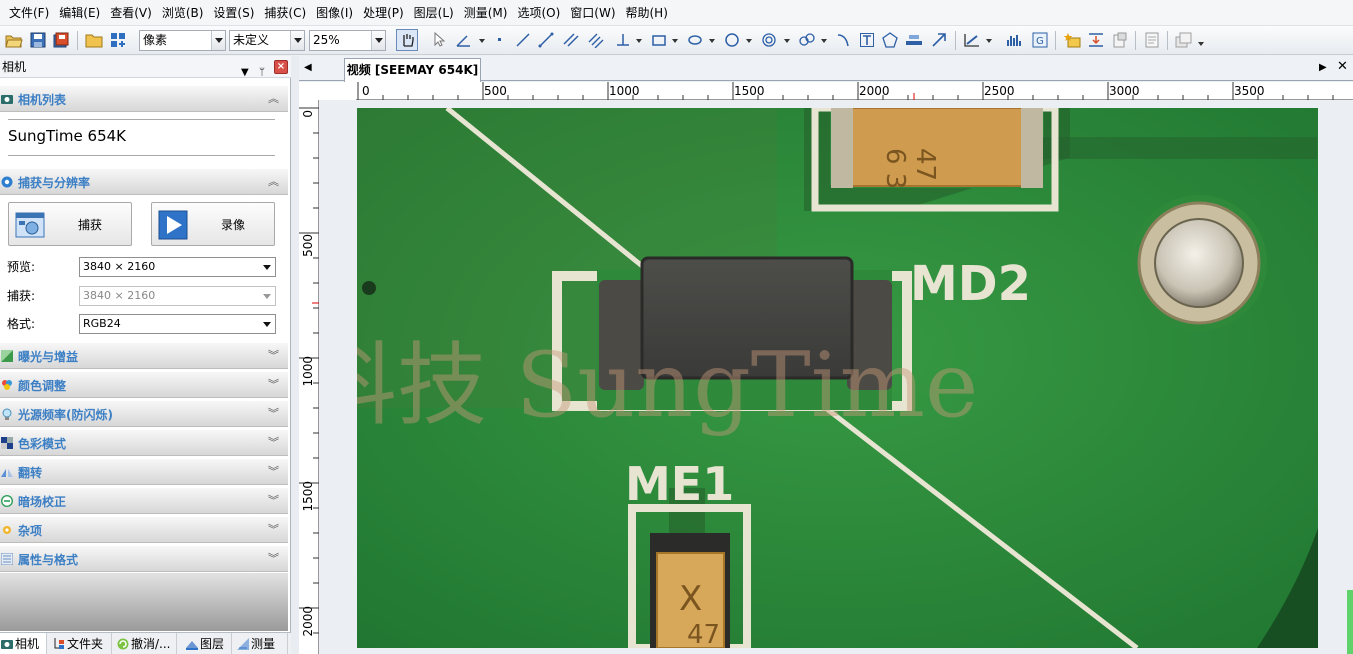 This screenshot has width=1353, height=654. I want to click on section-capture-resolution: 捕获与分辨率 ︽, so click(144, 182).